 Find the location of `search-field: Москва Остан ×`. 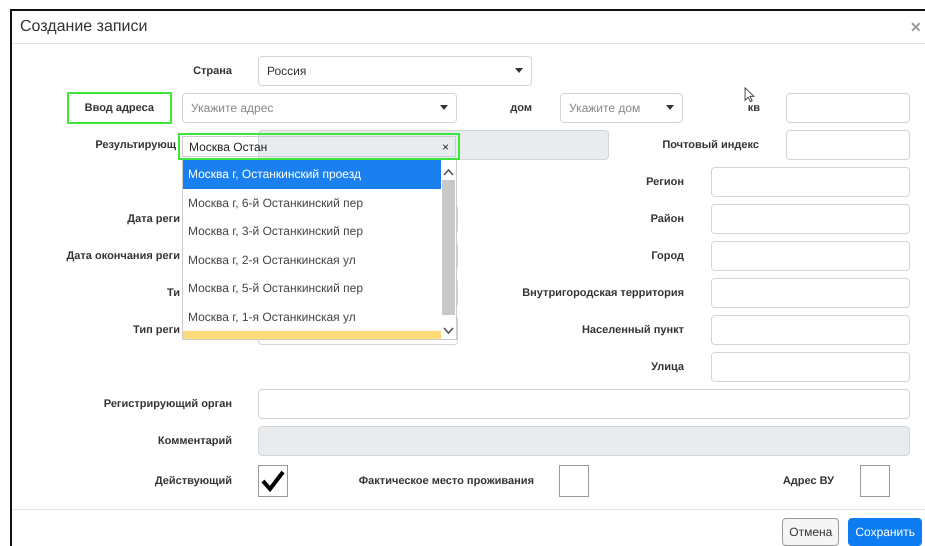

search-field: Москва Остан × is located at coordinates (319, 146).